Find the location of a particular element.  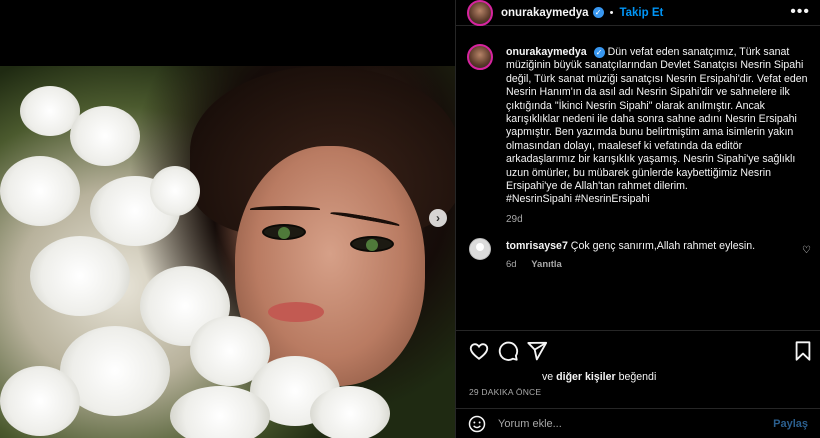

comment-input is located at coordinates (636, 423).